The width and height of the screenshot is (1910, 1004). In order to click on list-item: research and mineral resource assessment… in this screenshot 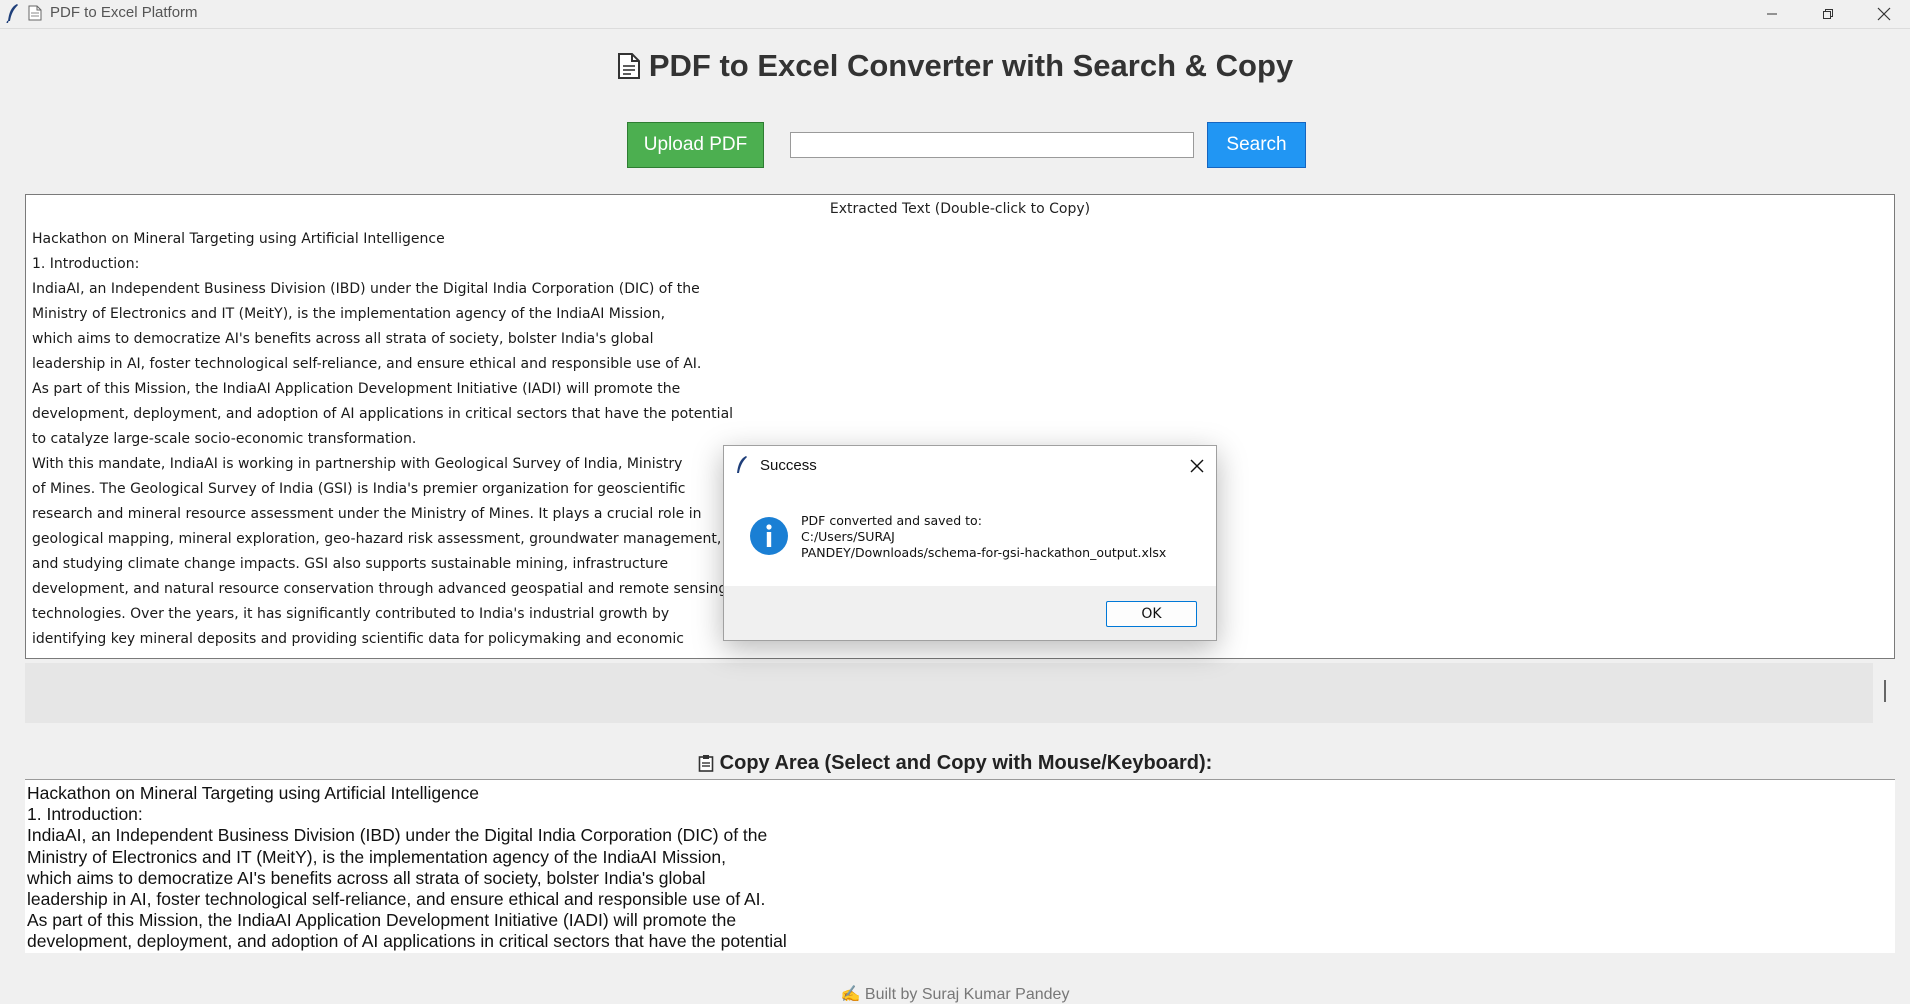, I will do `click(382, 514)`.